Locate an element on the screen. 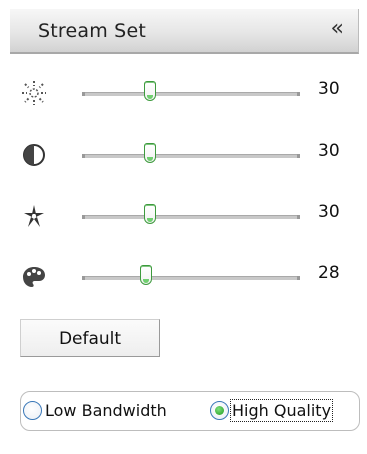  low-bandwidth-label: Low Bandwidth is located at coordinates (106, 410).